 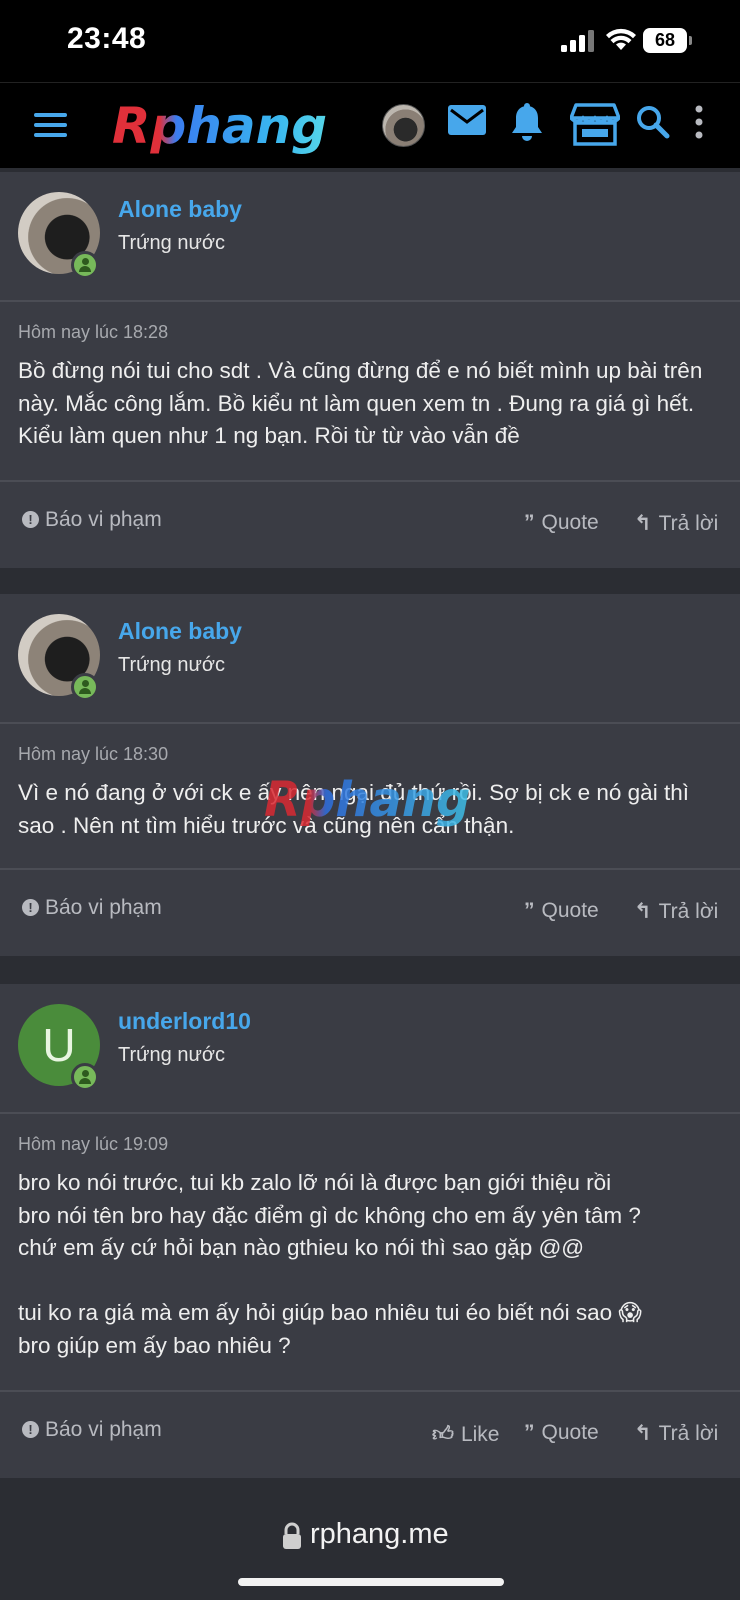 I want to click on home-indicator, so click(x=371, y=1582).